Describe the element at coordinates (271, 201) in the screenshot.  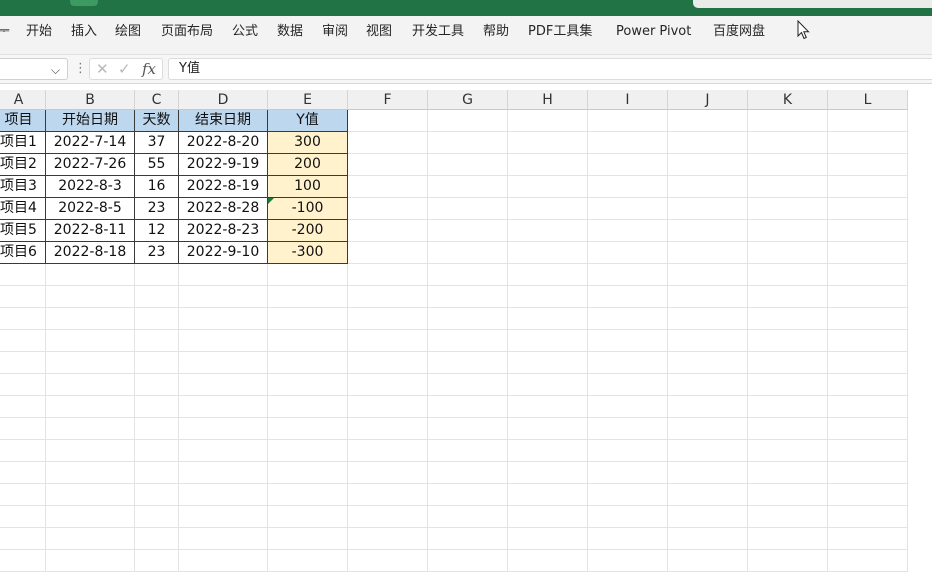
I see `error-indicator-icon` at that location.